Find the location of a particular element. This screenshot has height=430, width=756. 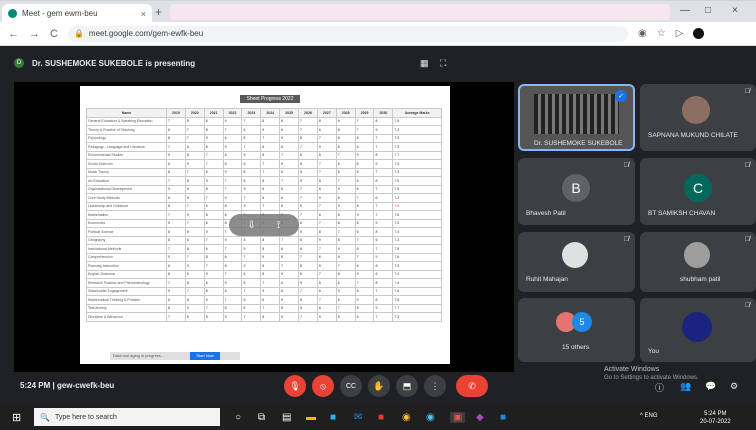

presenting-banner: D Dr. SUSHEMOKE SUKEBOLE is presenting is located at coordinates (224, 63).